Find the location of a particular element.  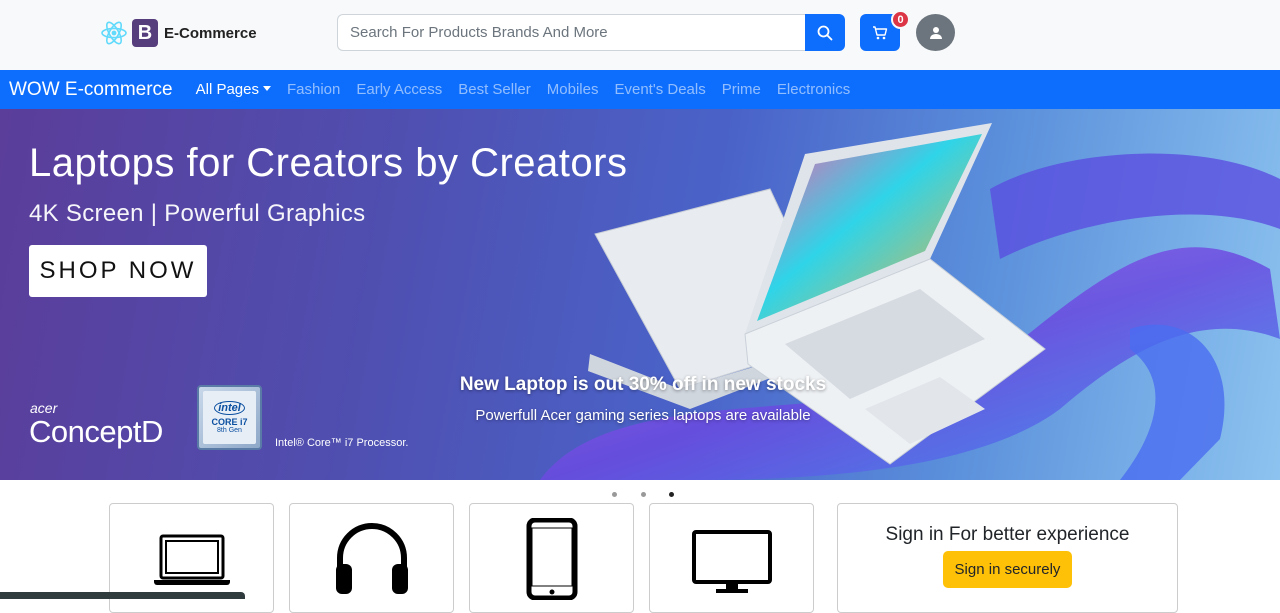

bootstrap-logo-icon: B is located at coordinates (145, 33).